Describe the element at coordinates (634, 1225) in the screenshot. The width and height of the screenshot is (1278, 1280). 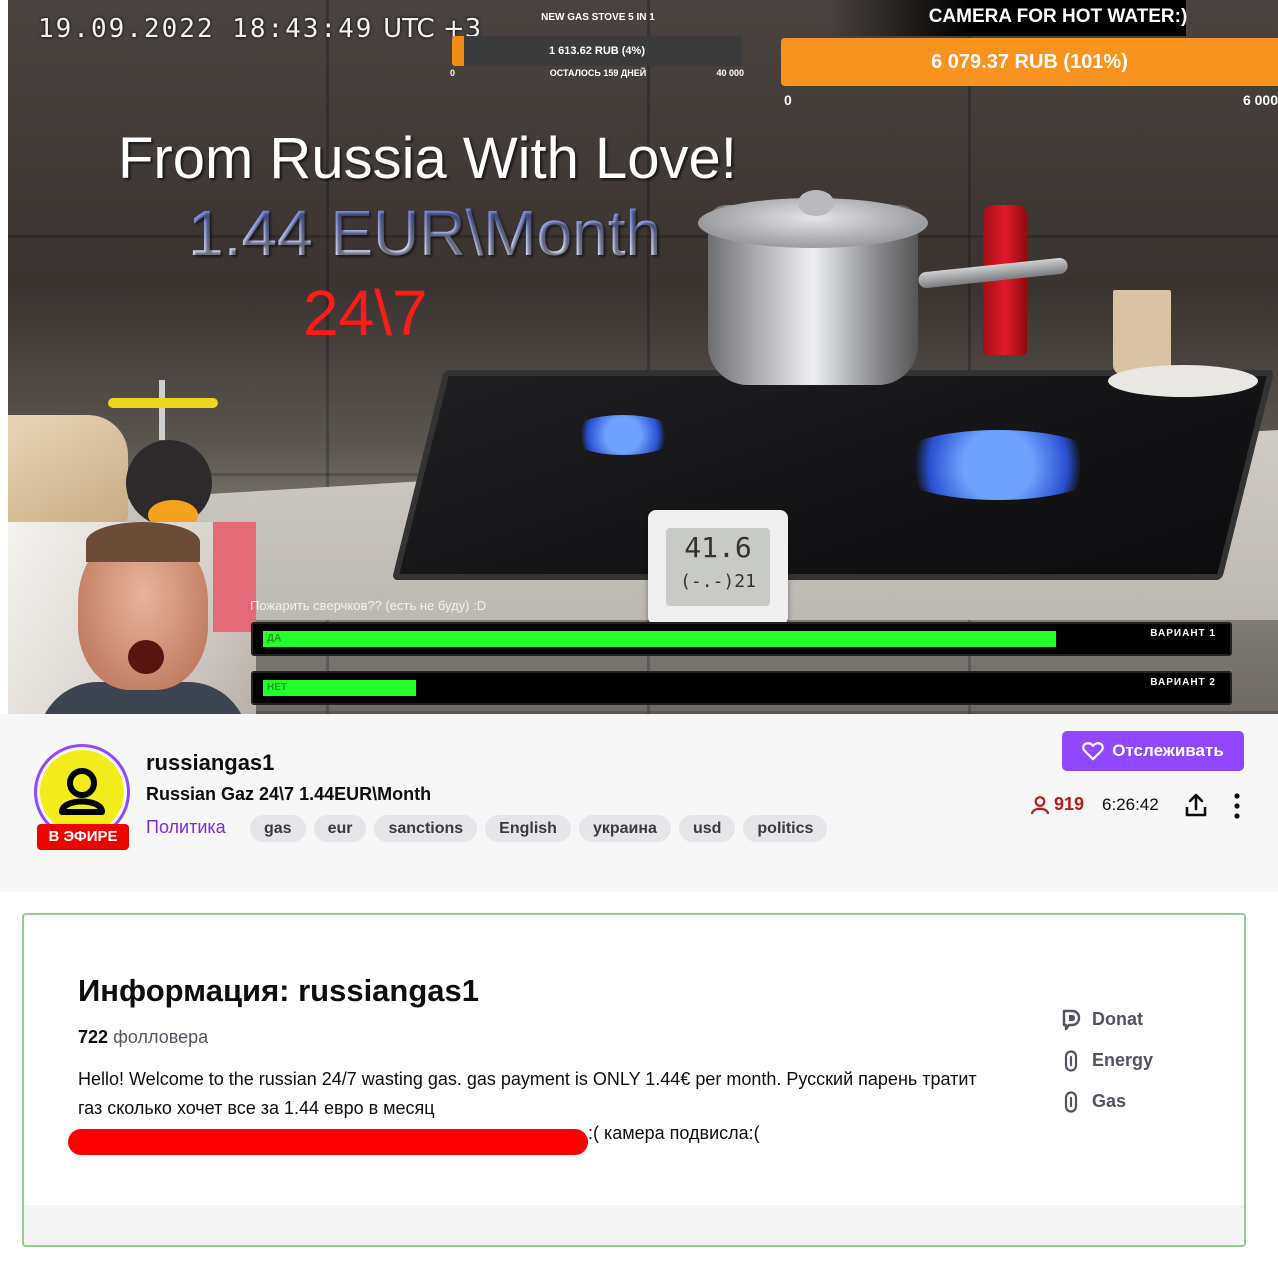
I see `about-panel-footer` at that location.